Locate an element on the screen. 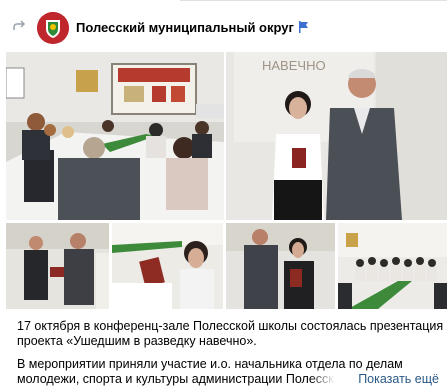 Image resolution: width=447 pixels, height=389 pixels. book-holding-photo is located at coordinates (280, 266).